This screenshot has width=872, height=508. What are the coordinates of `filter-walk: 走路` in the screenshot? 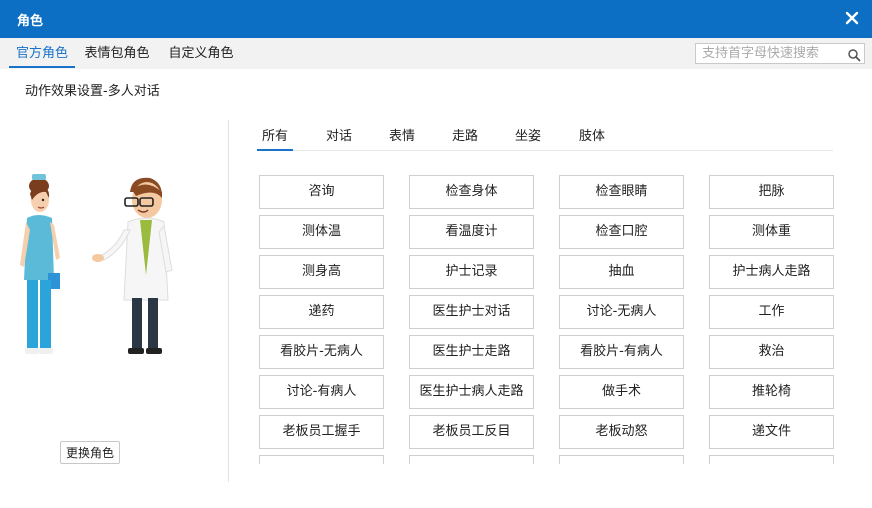 It's located at (465, 138).